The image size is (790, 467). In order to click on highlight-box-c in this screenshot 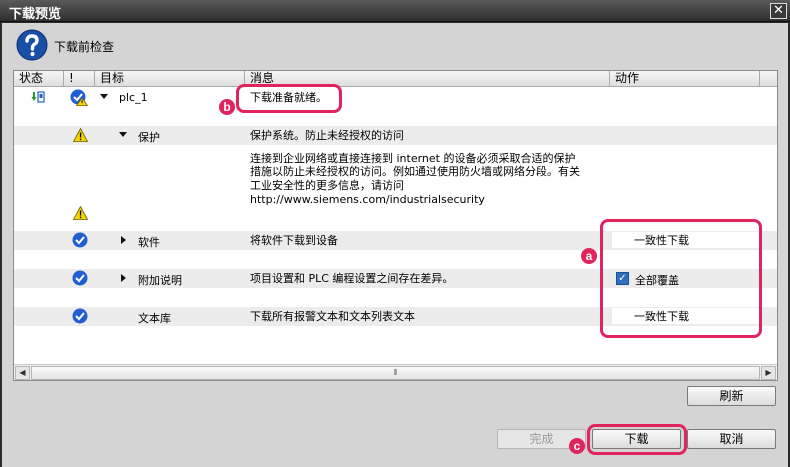, I will do `click(637, 439)`.